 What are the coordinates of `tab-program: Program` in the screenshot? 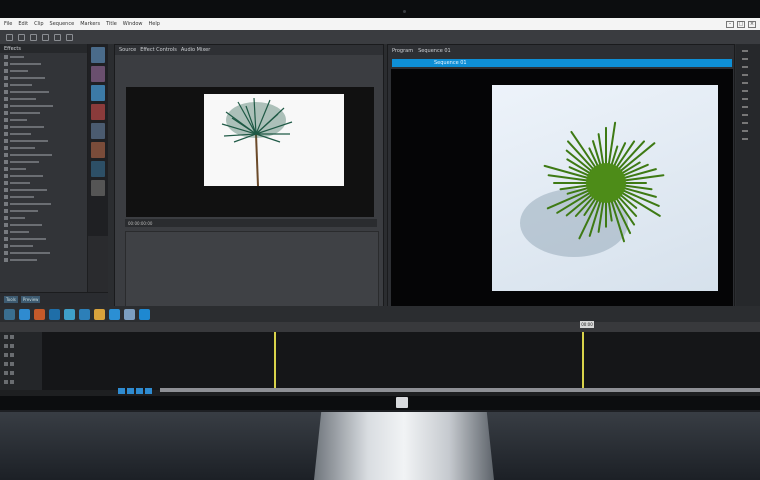 It's located at (402, 51).